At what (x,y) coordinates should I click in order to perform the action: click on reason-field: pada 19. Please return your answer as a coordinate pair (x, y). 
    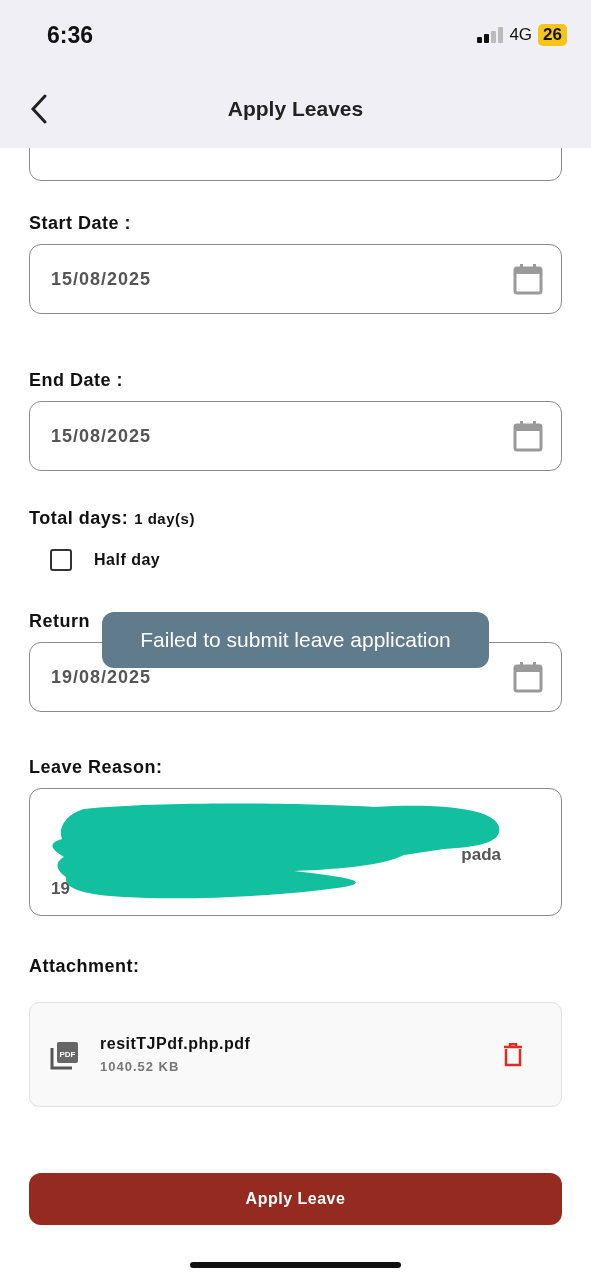
    Looking at the image, I should click on (295, 852).